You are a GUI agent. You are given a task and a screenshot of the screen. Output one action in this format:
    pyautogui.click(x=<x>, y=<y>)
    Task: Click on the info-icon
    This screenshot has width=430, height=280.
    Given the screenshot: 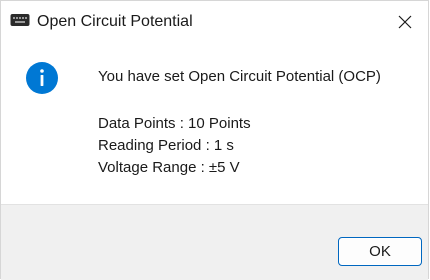 What is the action you would take?
    pyautogui.click(x=42, y=78)
    